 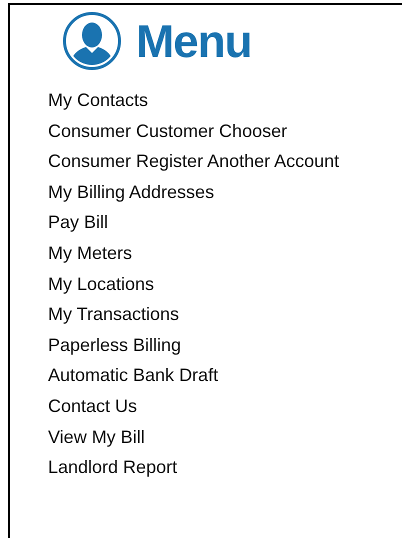 What do you see at coordinates (115, 345) in the screenshot?
I see `menu-link: Paperless Billing` at bounding box center [115, 345].